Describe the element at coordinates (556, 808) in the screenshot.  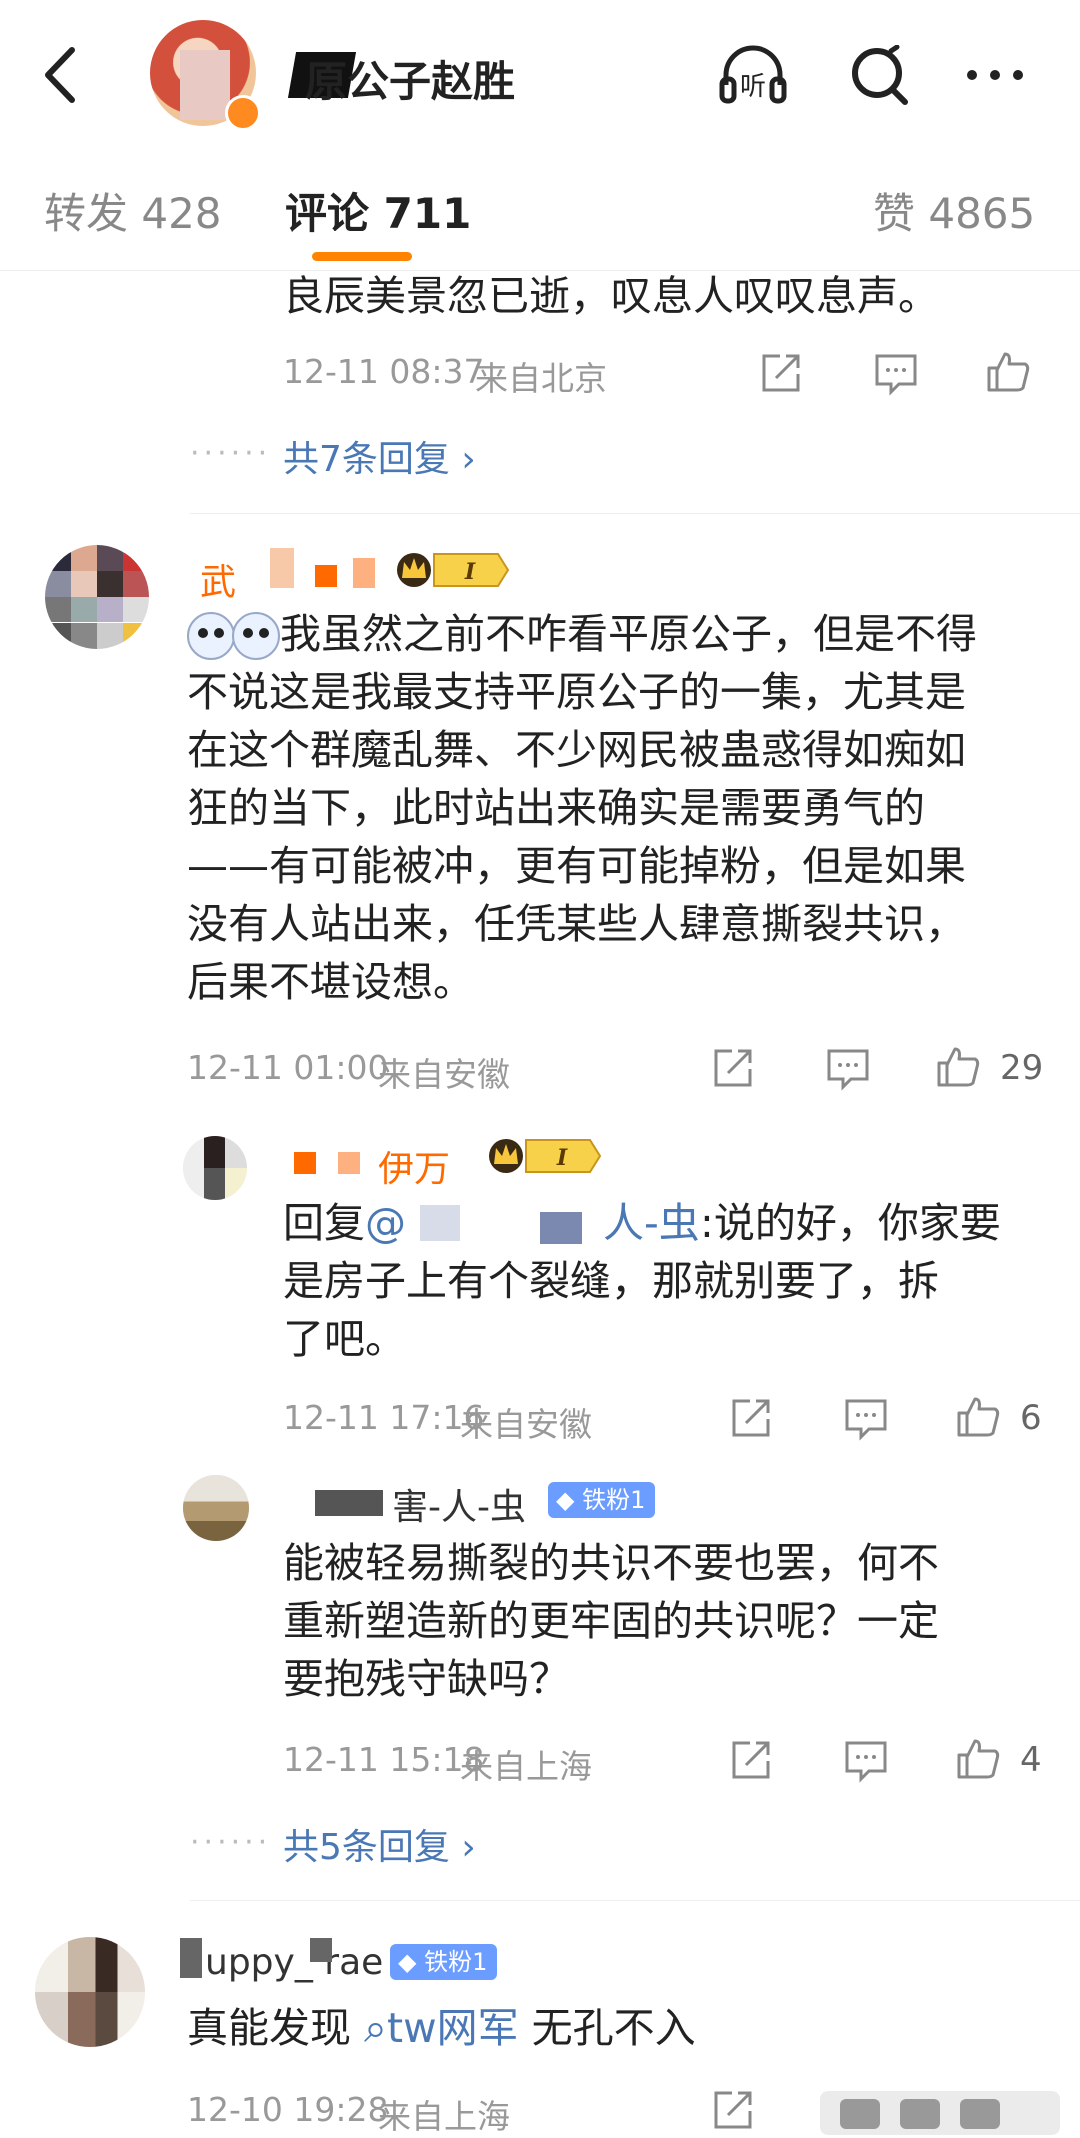
I see `comment-text-line: 狂的当下，此时站出来确实是需要勇气的` at that location.